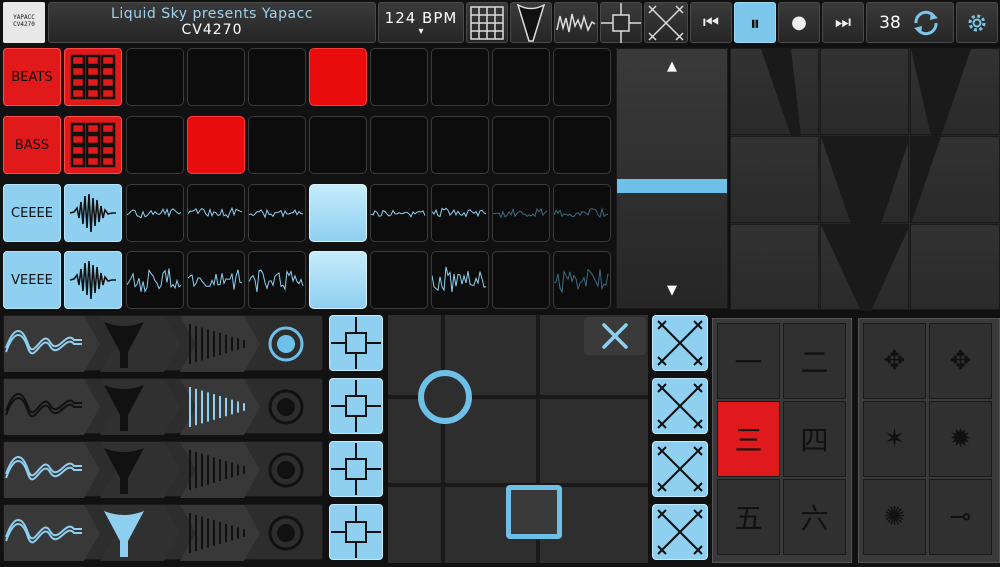  What do you see at coordinates (748, 361) in the screenshot?
I see `kanji-pad-1: 一` at bounding box center [748, 361].